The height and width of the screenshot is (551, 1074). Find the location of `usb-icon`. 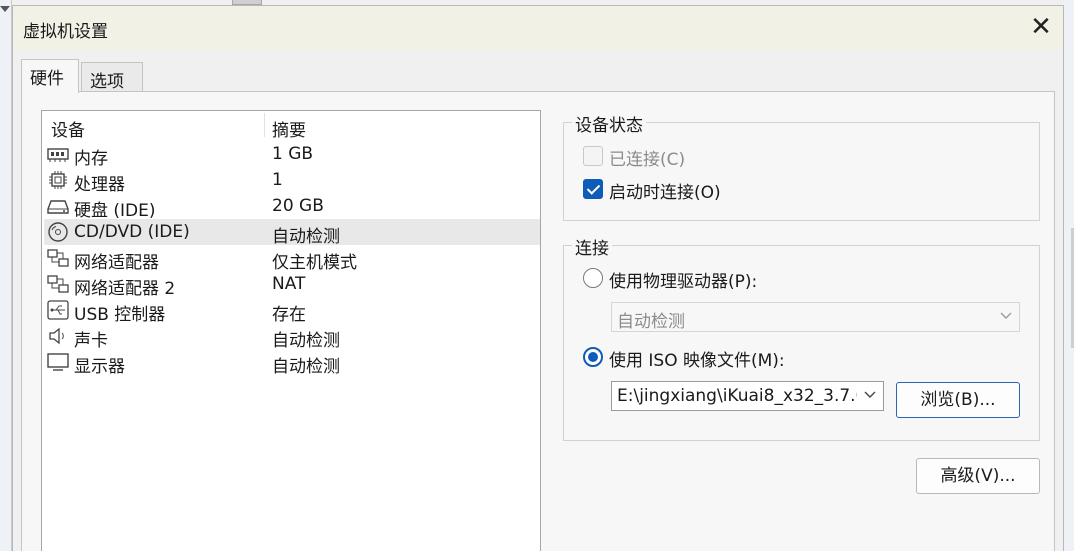

usb-icon is located at coordinates (58, 310).